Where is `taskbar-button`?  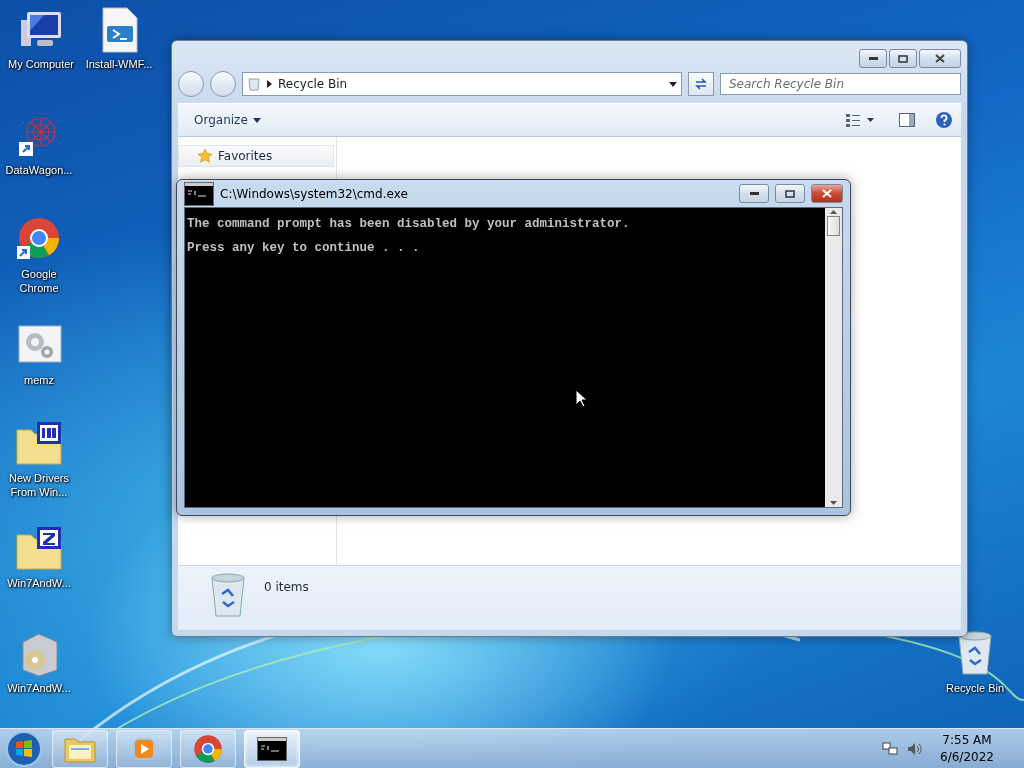 taskbar-button is located at coordinates (272, 748).